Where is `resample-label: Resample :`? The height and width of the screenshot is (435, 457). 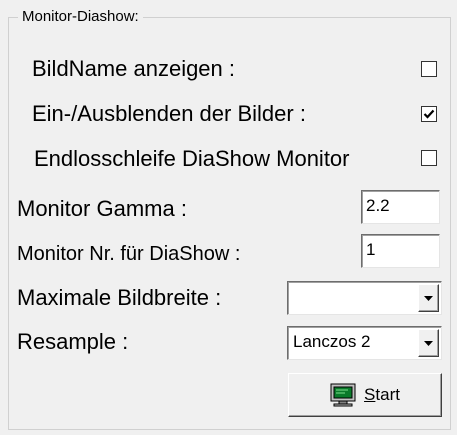 resample-label: Resample : is located at coordinates (73, 341).